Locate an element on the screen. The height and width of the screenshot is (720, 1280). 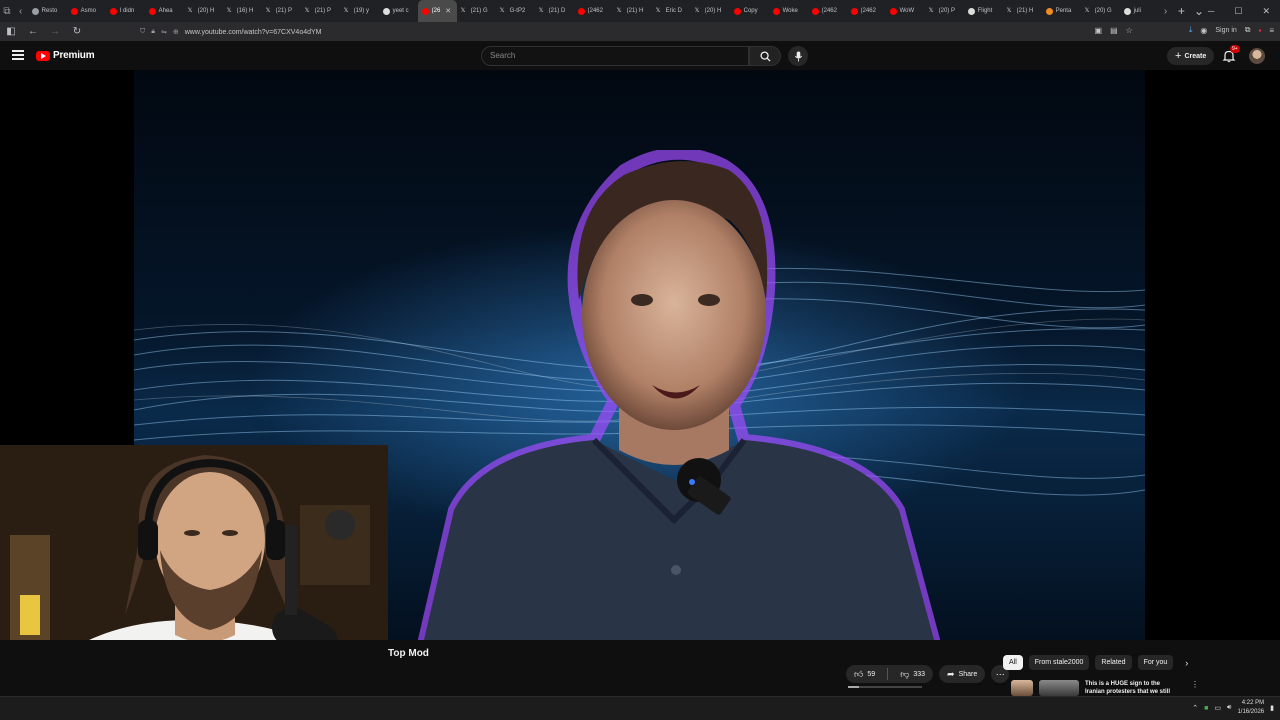
site-info-icon: ⊕ is located at coordinates (176, 32).